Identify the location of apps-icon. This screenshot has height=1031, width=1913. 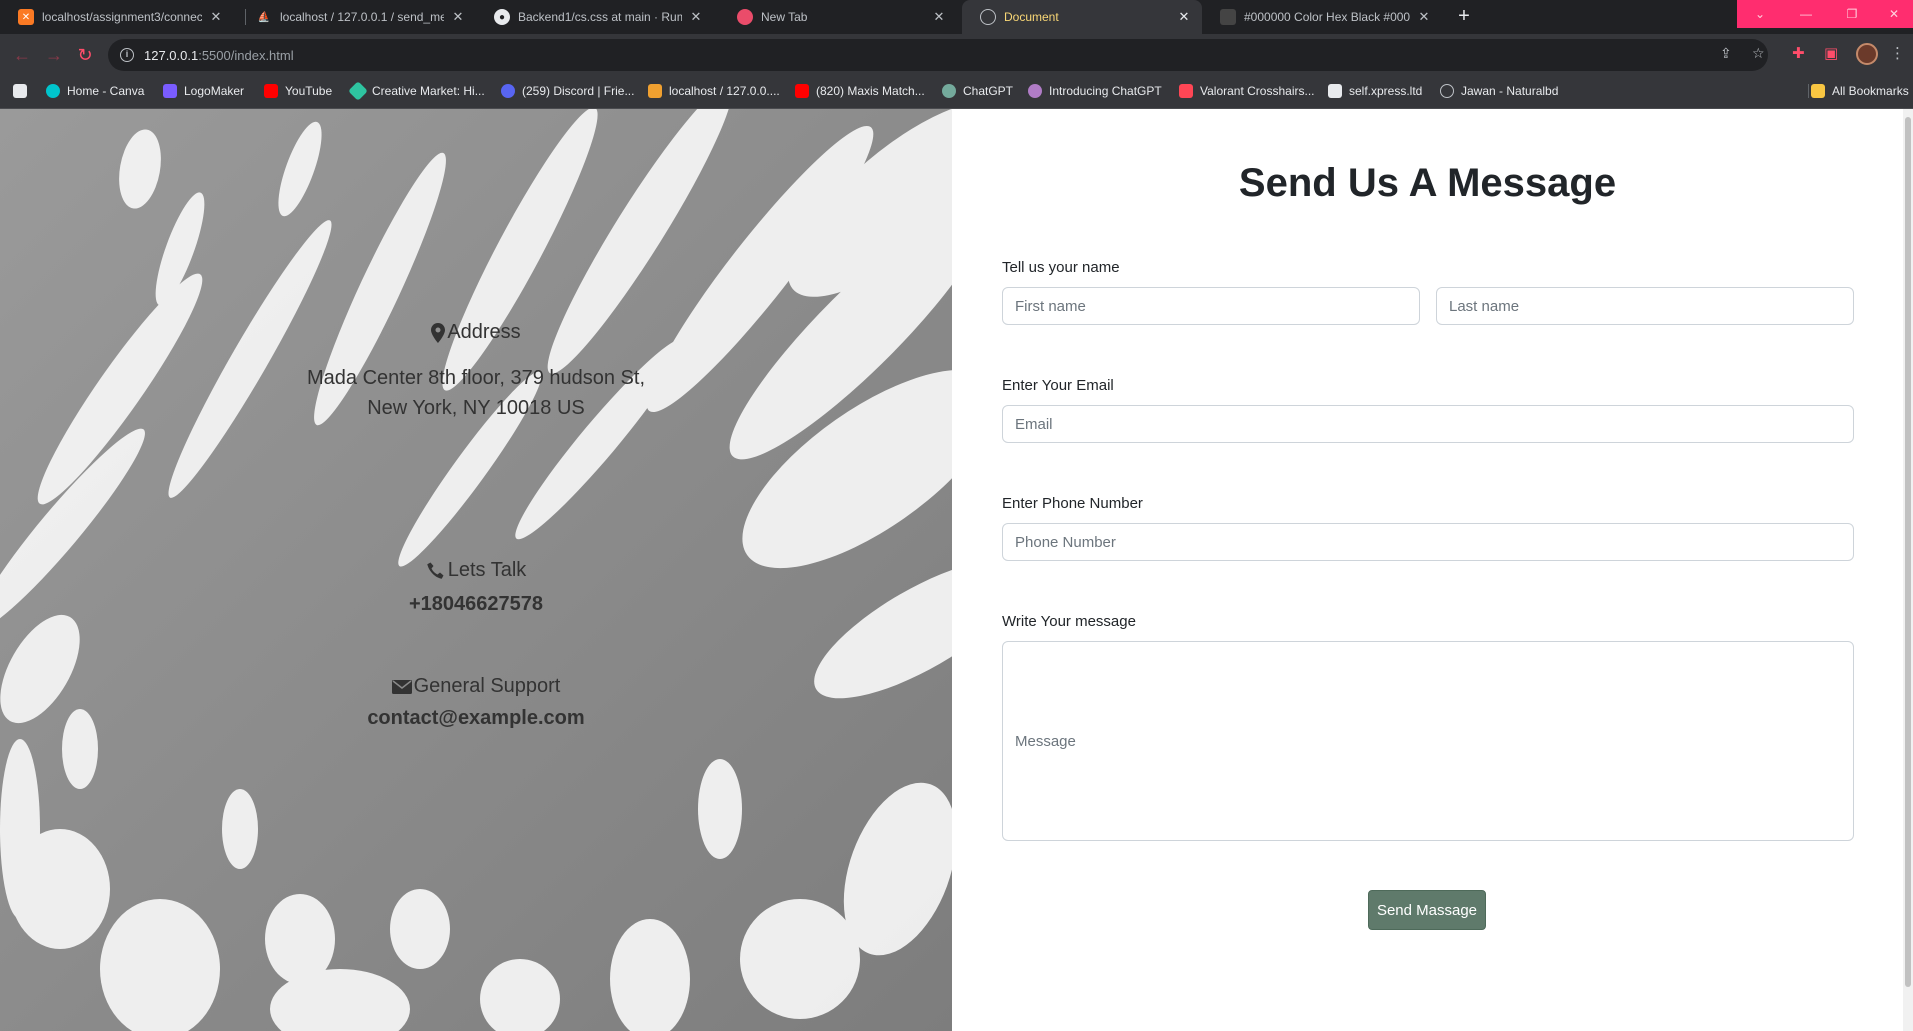
(20, 91).